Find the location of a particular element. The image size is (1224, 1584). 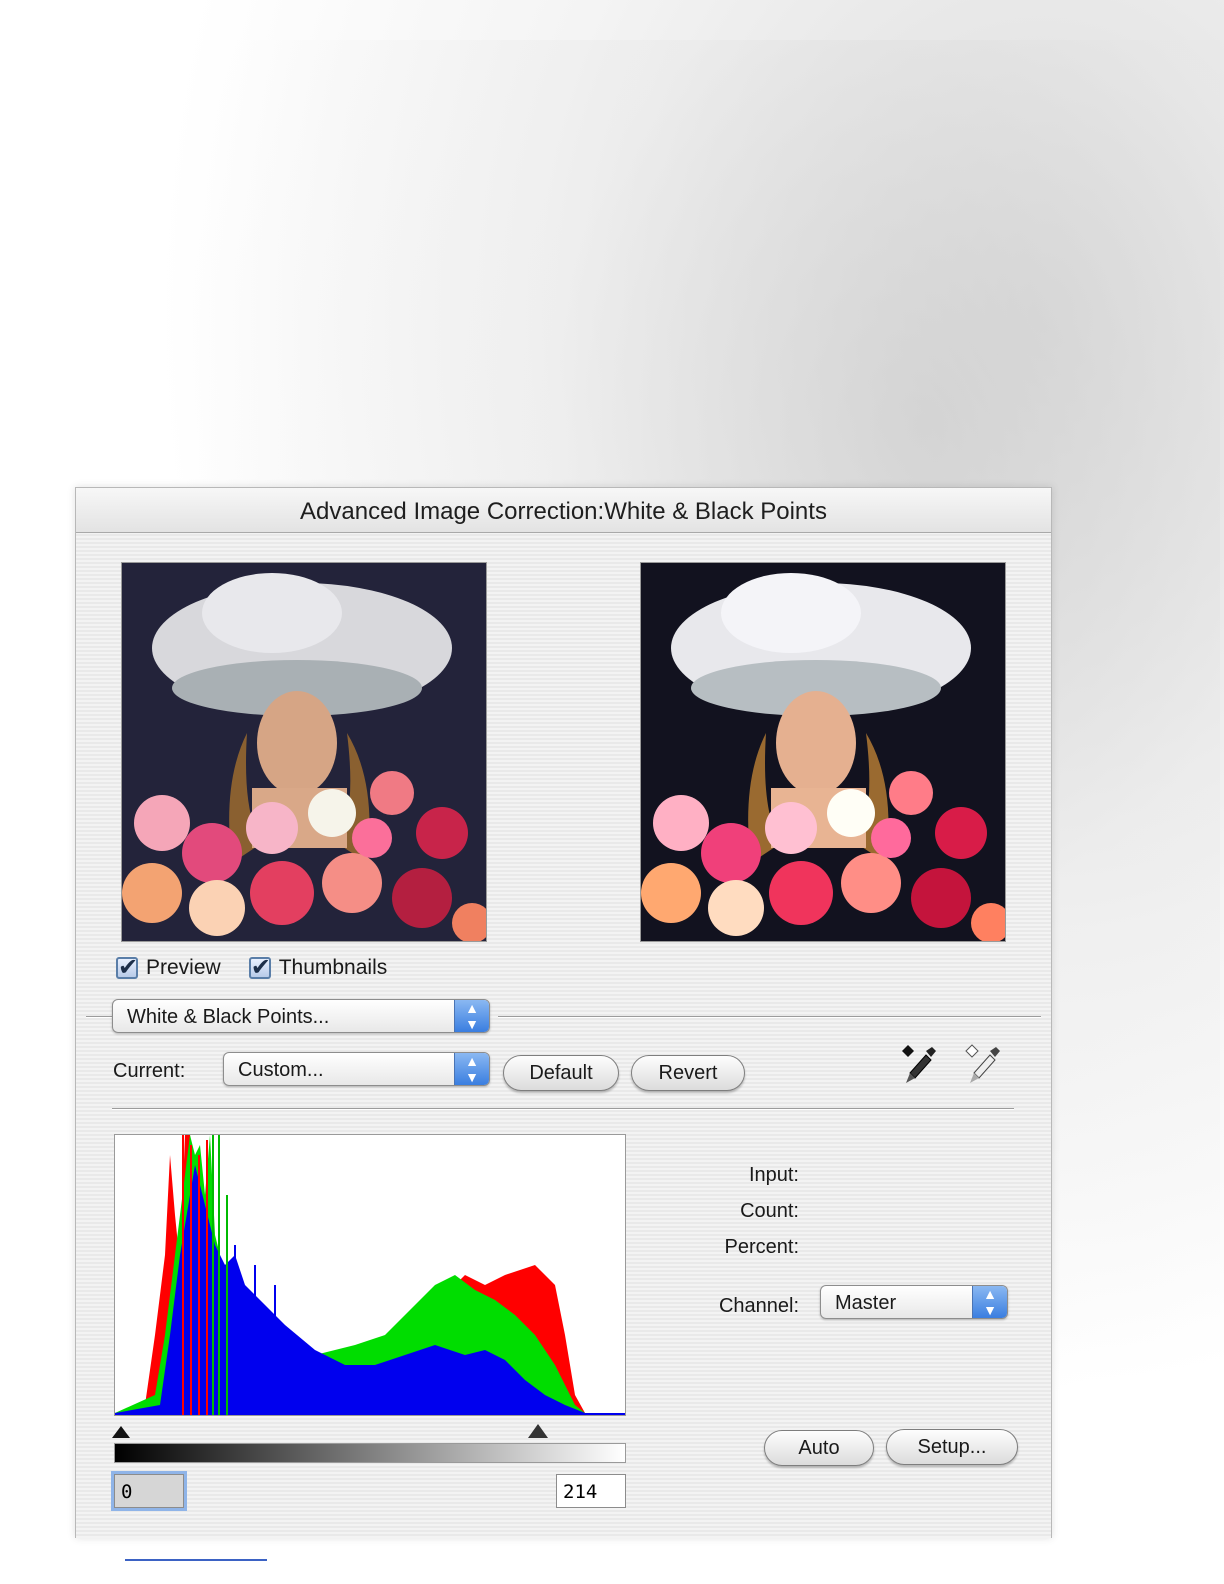

count-label: Count: is located at coordinates (769, 1211).